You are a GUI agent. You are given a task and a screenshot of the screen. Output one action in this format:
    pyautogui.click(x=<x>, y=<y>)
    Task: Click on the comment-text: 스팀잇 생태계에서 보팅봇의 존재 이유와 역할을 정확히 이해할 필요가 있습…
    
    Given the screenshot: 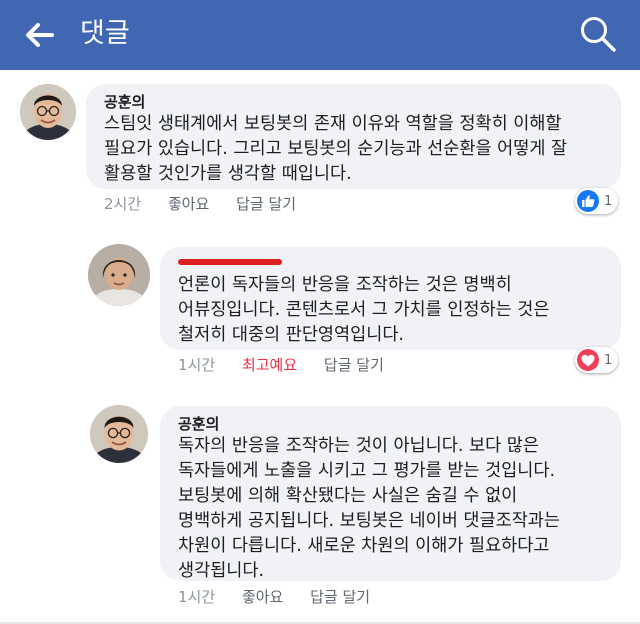 What is the action you would take?
    pyautogui.click(x=336, y=149)
    